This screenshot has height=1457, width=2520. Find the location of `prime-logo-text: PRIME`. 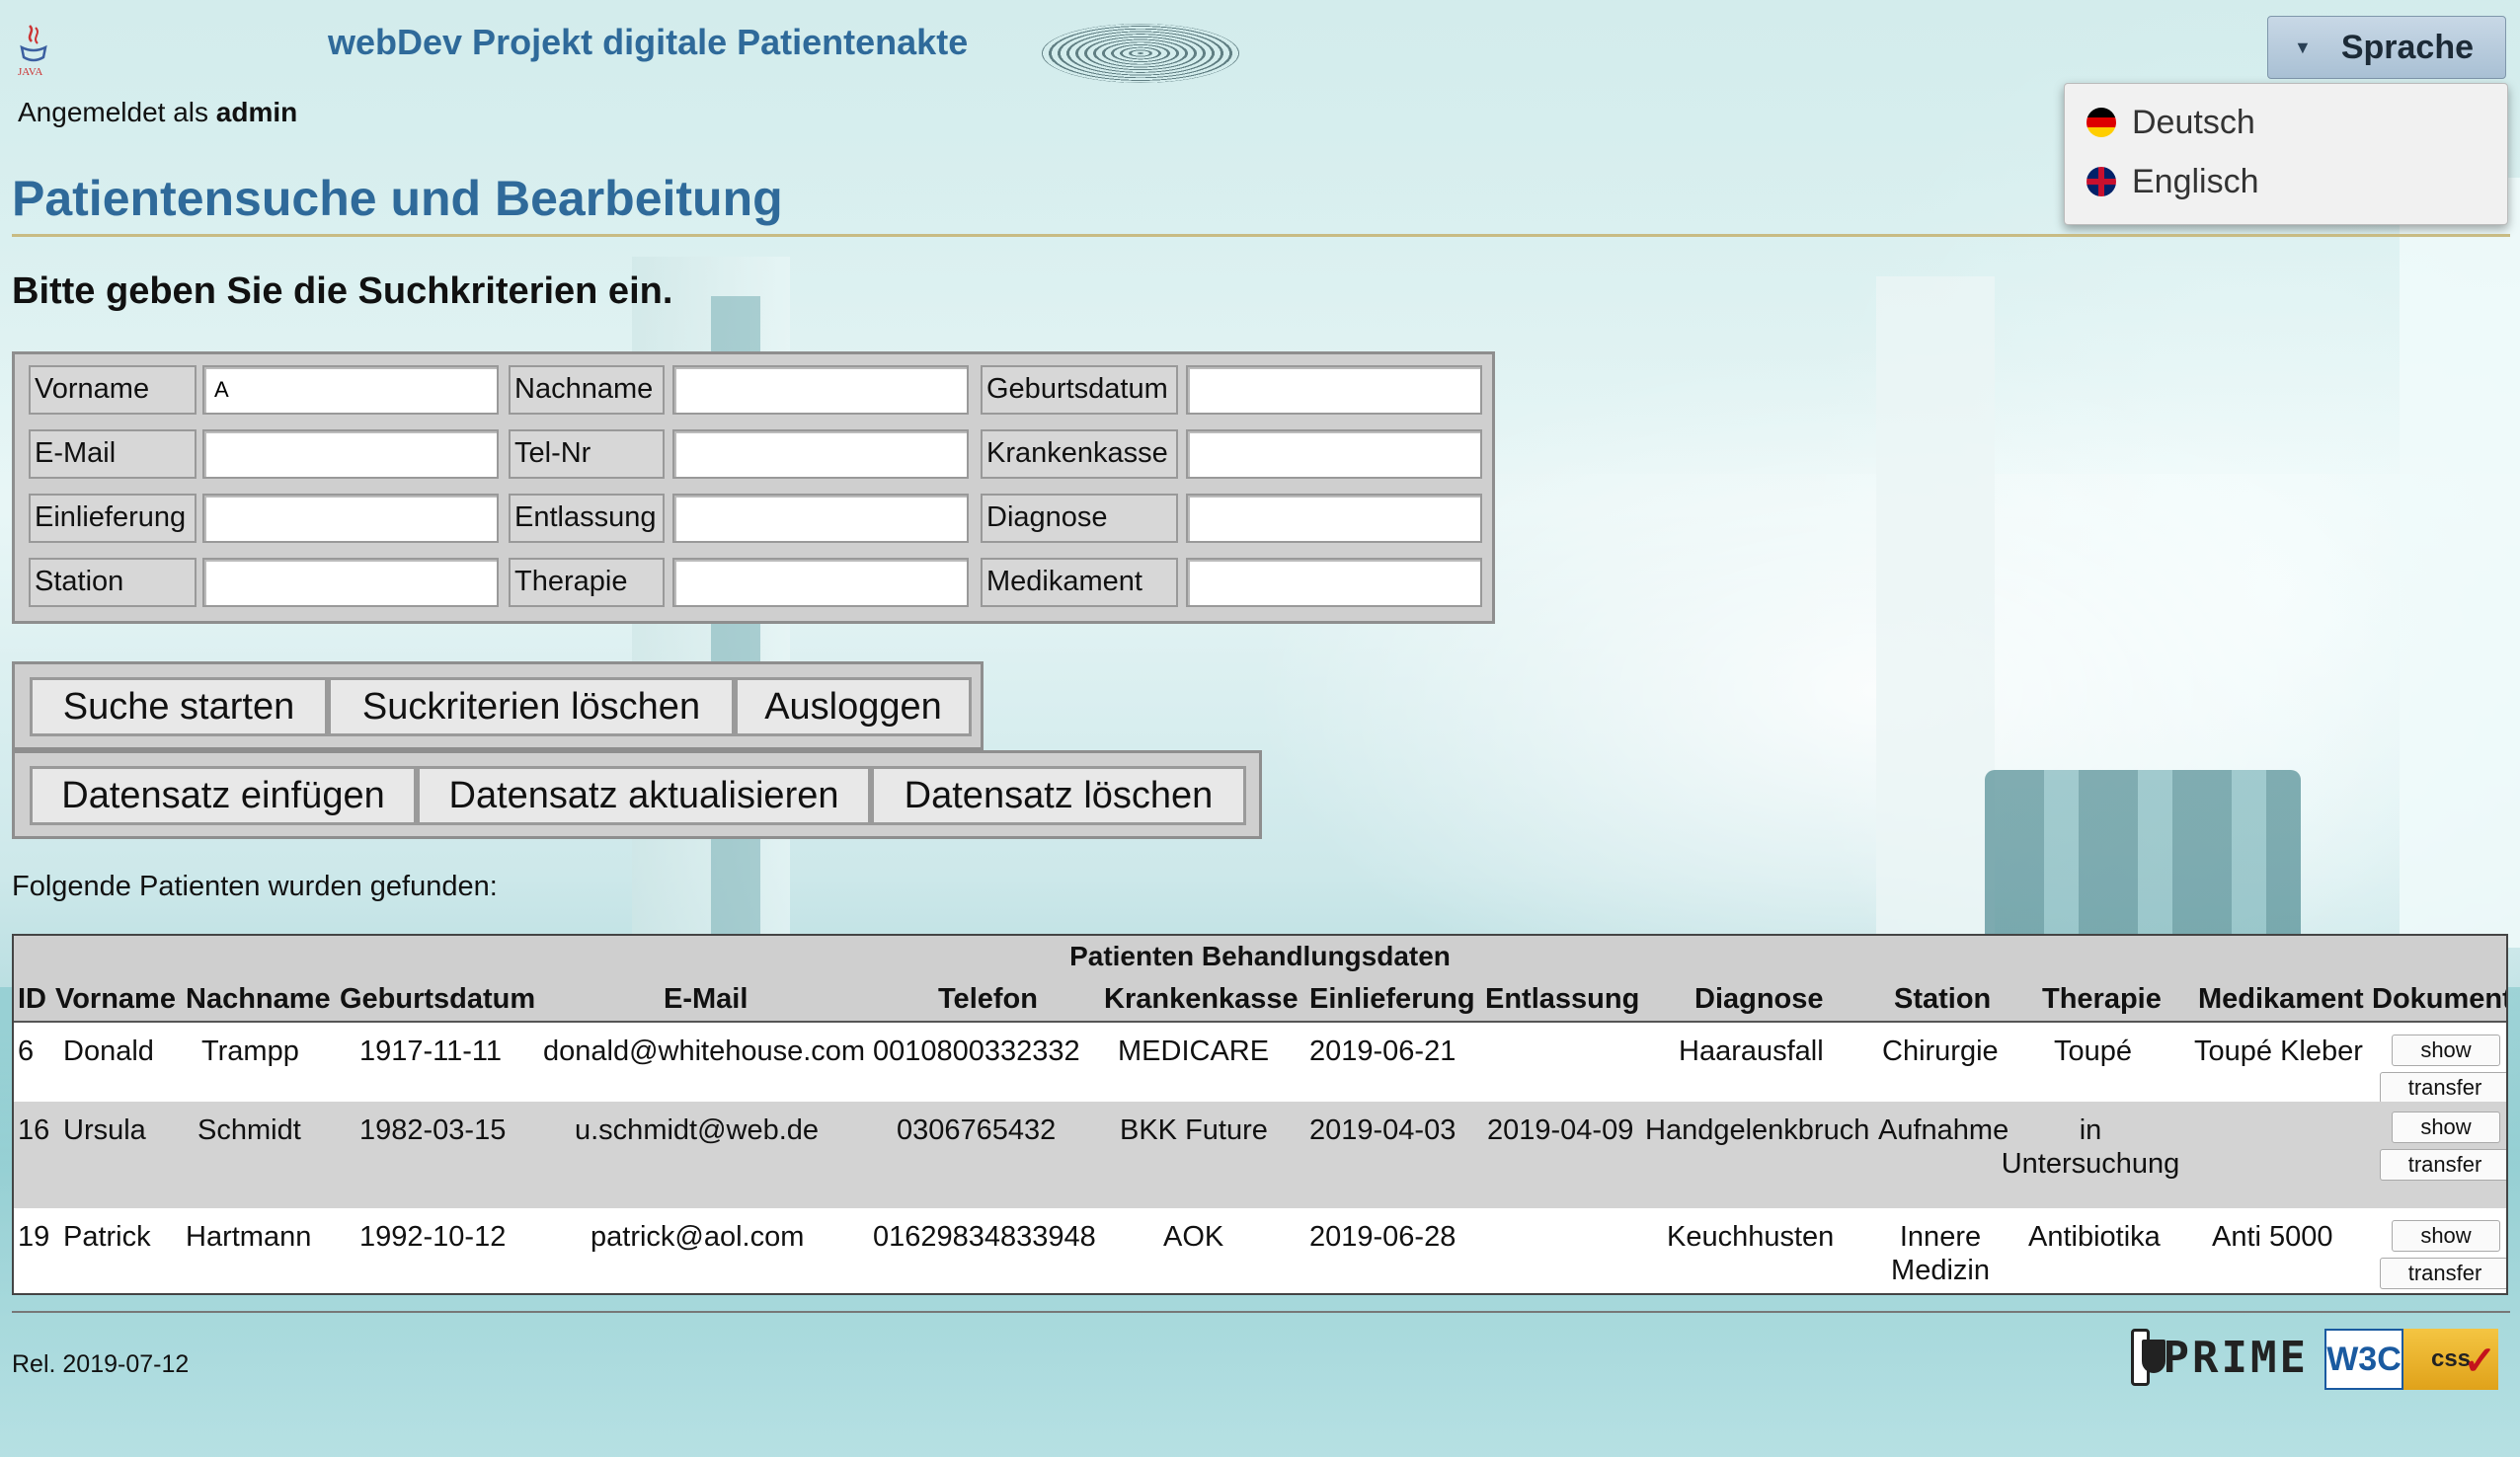

prime-logo-text: PRIME is located at coordinates (2236, 1357).